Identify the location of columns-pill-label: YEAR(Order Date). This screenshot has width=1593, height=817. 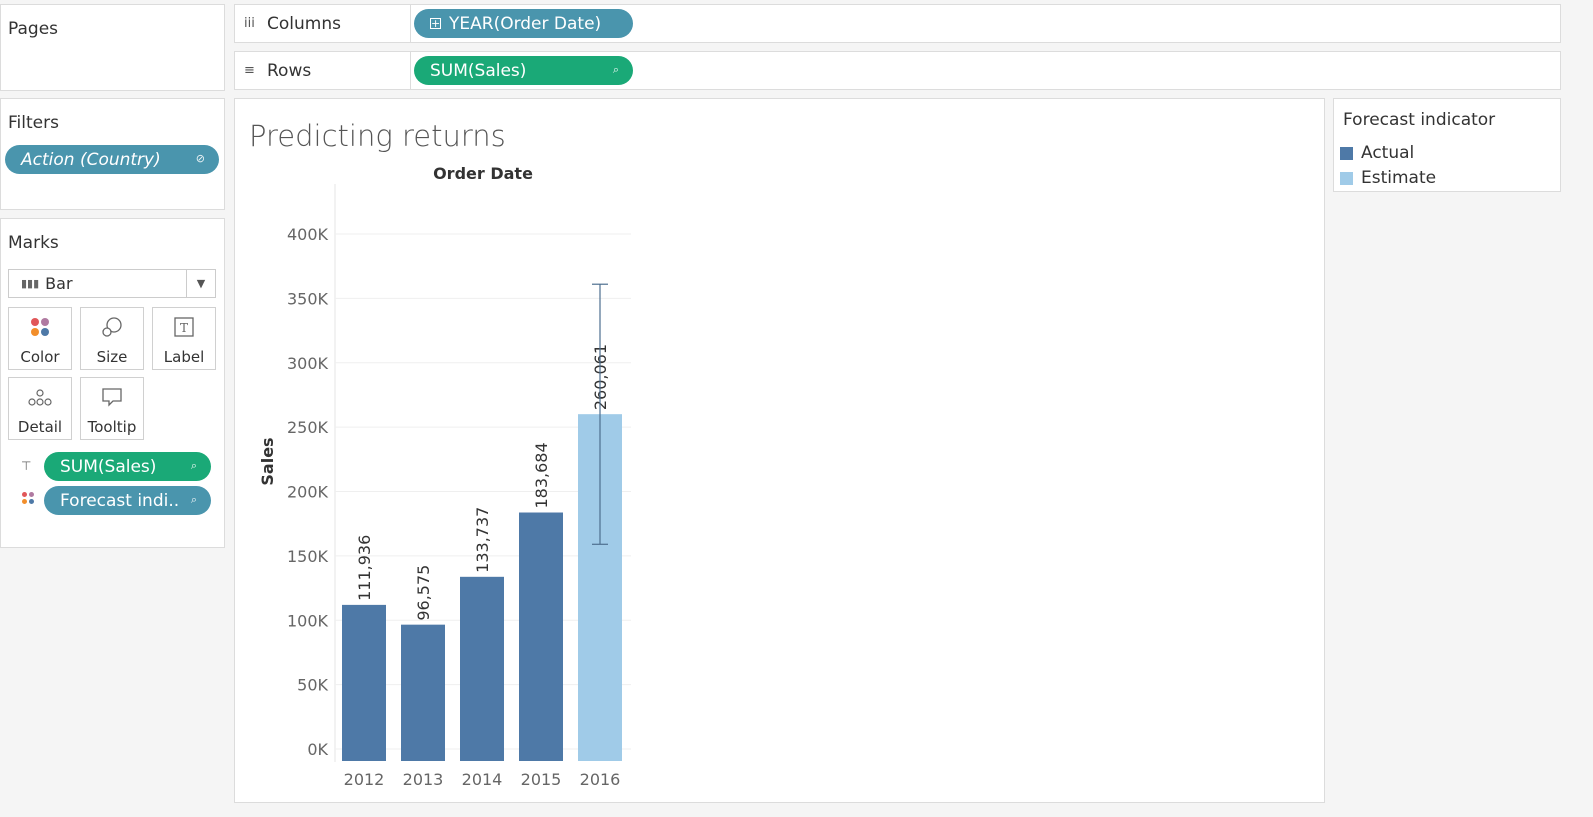
(525, 23).